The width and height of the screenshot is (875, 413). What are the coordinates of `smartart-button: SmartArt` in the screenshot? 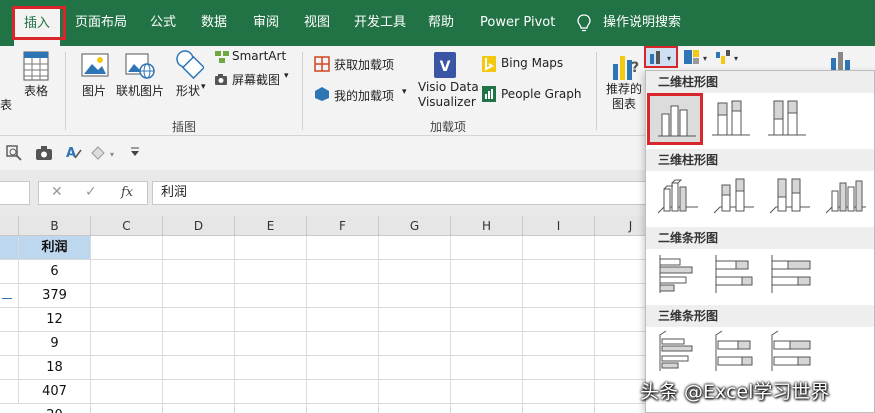 It's located at (259, 56).